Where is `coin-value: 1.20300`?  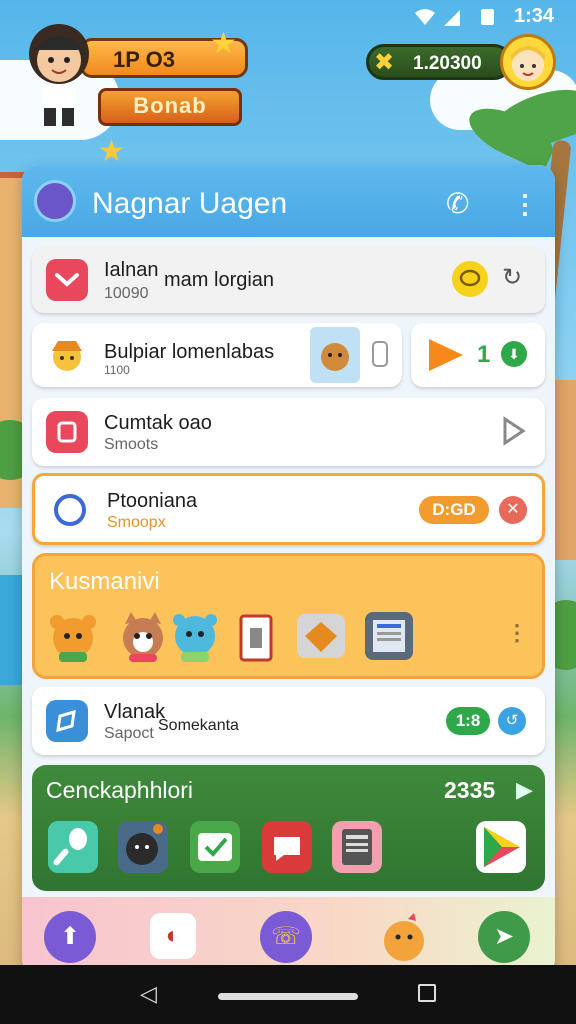
coin-value: 1.20300 is located at coordinates (447, 63).